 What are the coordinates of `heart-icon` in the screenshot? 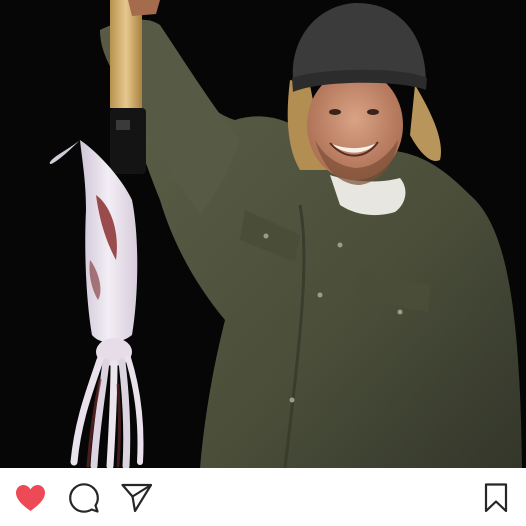 It's located at (30, 498).